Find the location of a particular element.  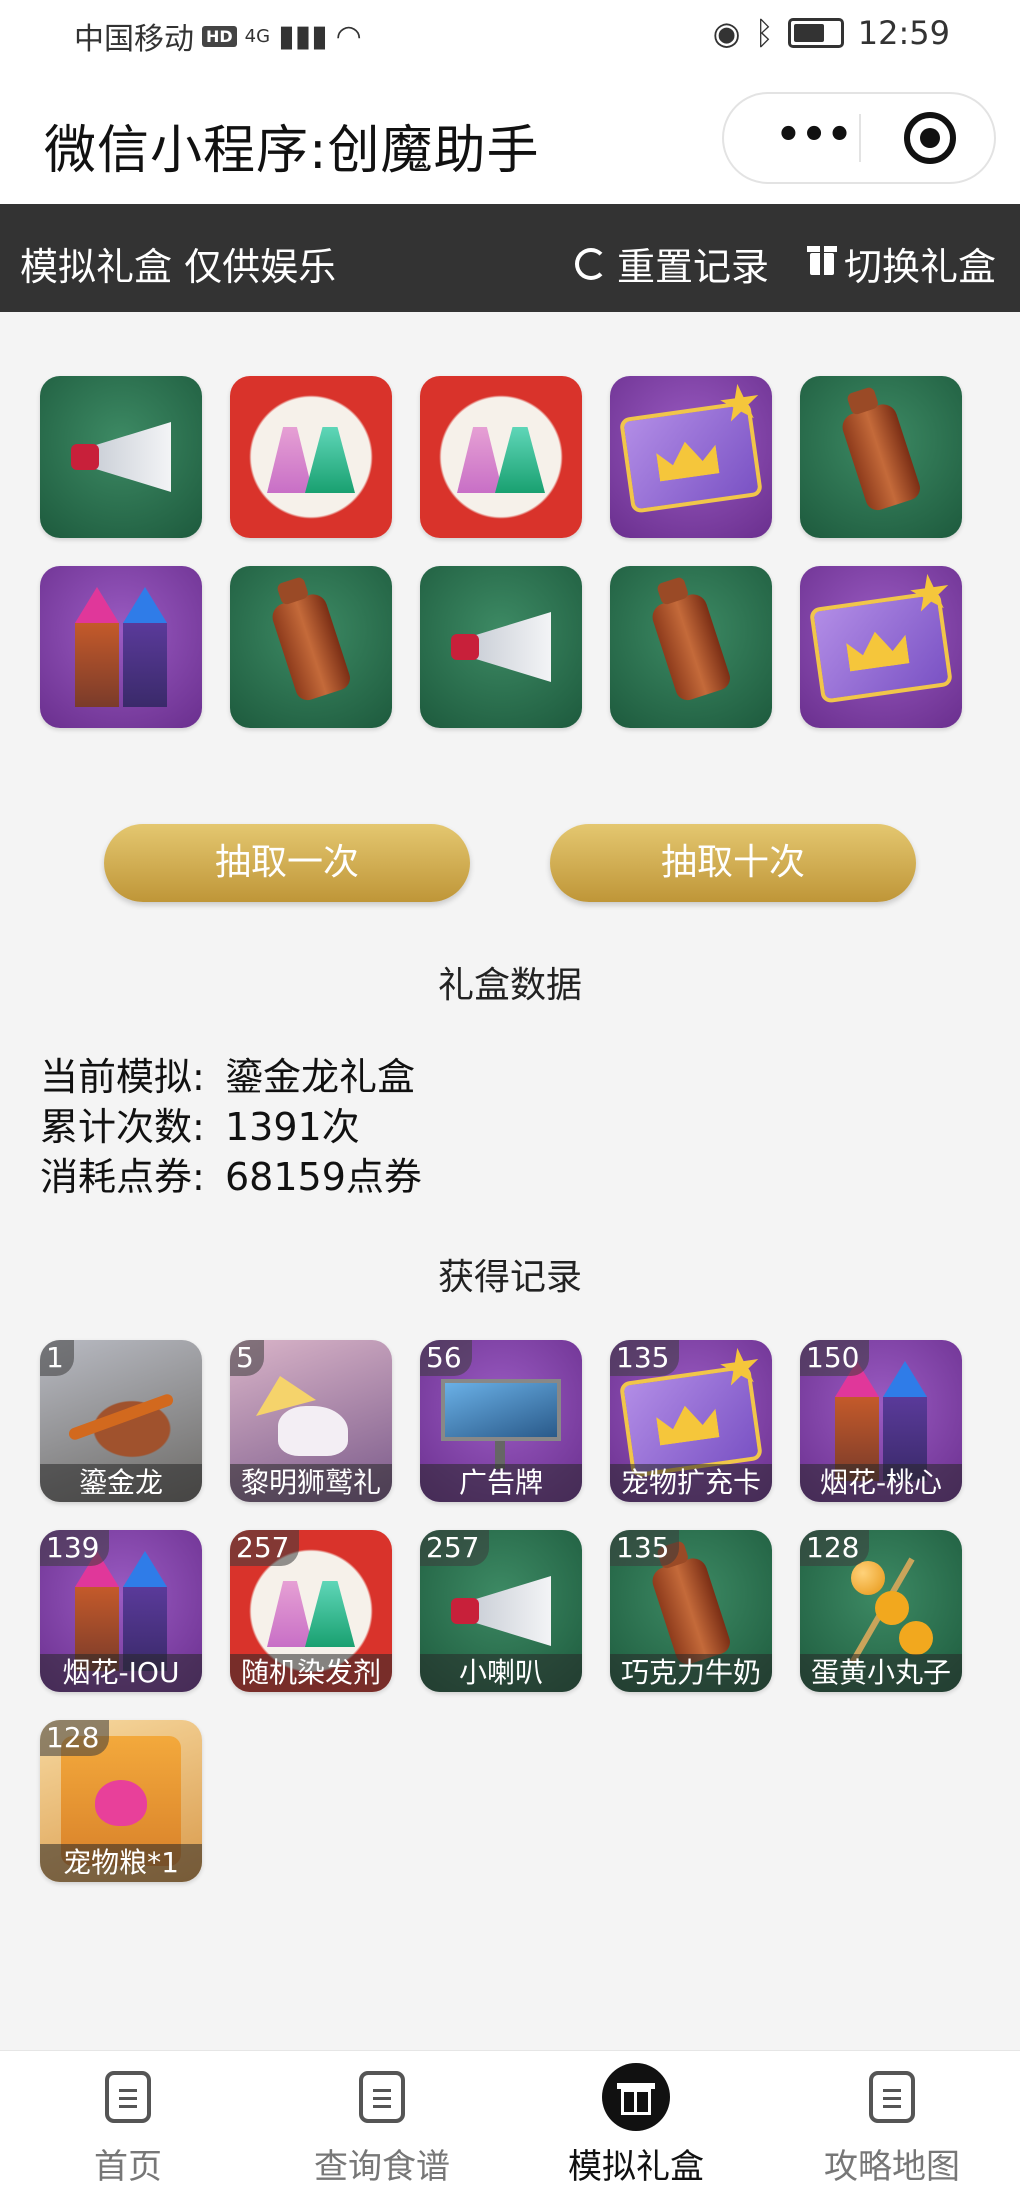

tab-label: 首页 is located at coordinates (128, 2167).